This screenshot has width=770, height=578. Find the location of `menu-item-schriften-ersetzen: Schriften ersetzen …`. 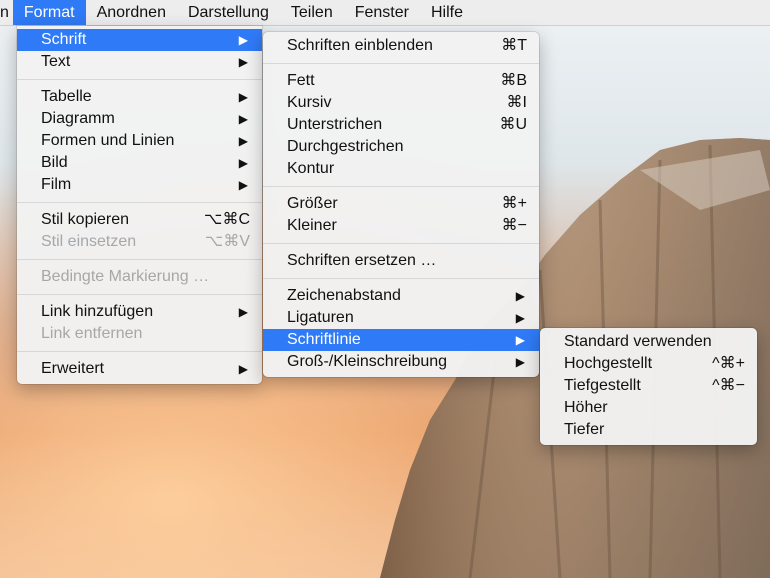

menu-item-schriften-ersetzen: Schriften ersetzen … is located at coordinates (401, 261).